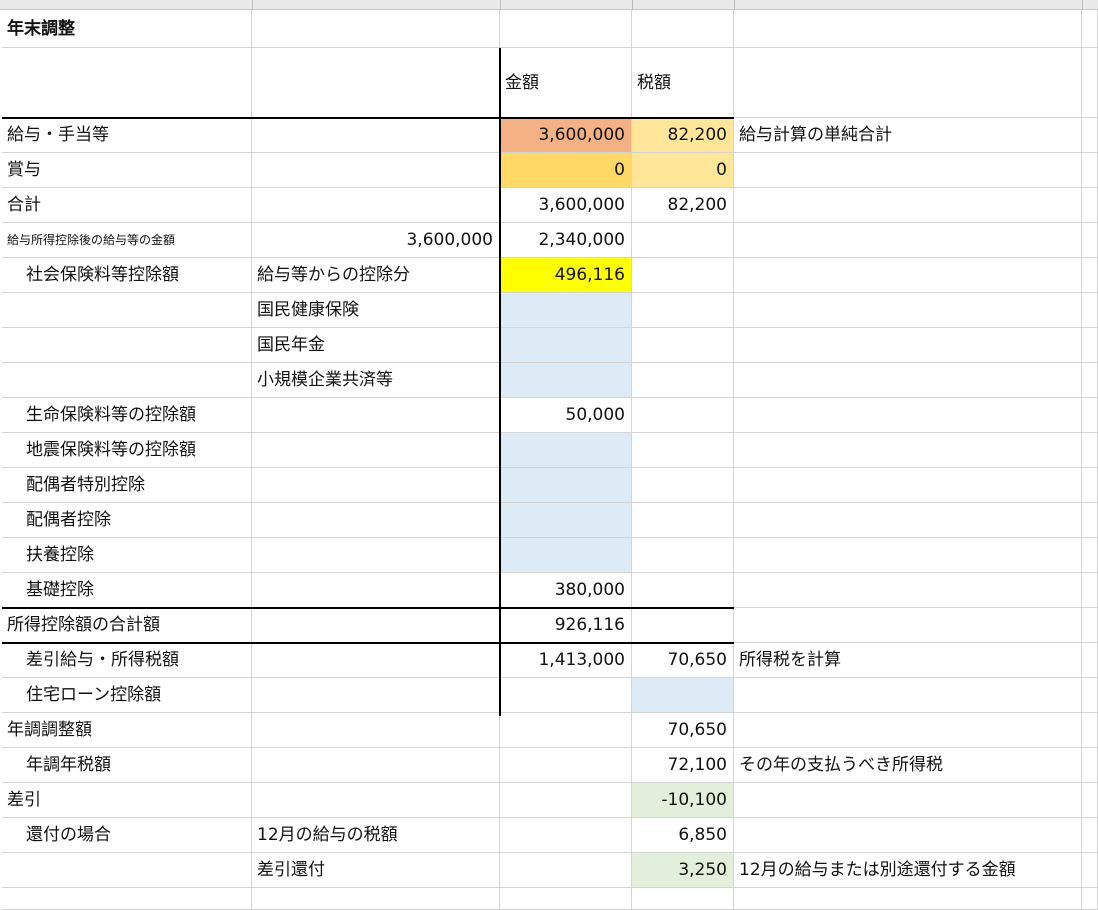  What do you see at coordinates (908, 310) in the screenshot?
I see `note-health` at bounding box center [908, 310].